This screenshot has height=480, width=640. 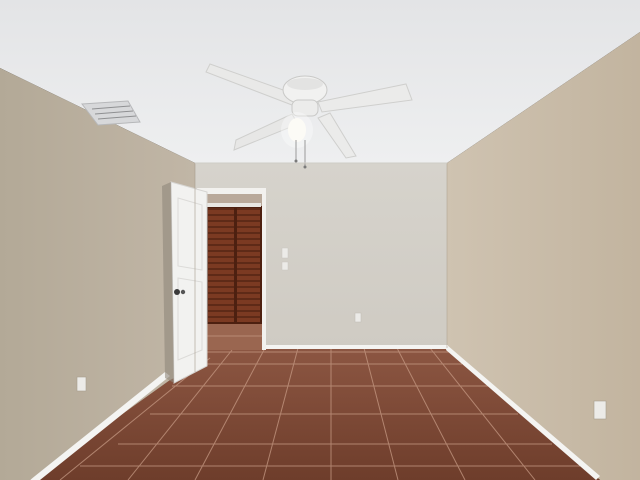 I want to click on closet-louvered-door-left, so click(x=221, y=265).